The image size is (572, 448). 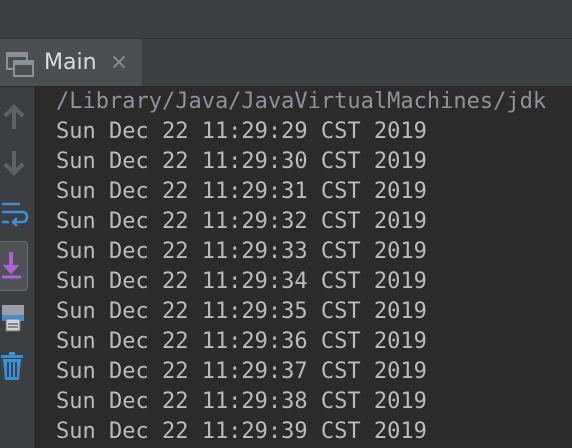 What do you see at coordinates (286, 63) in the screenshot?
I see `tool-window-tab-strip: Main ×` at bounding box center [286, 63].